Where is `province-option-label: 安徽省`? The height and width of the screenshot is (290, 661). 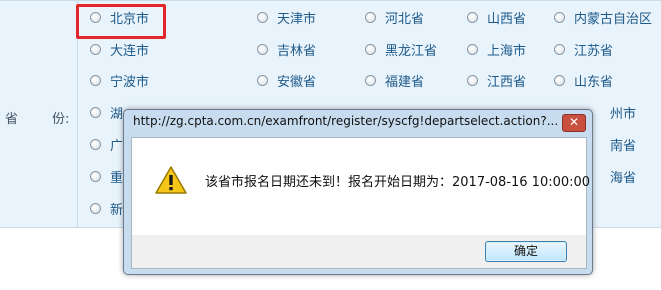 province-option-label: 安徽省 is located at coordinates (297, 82).